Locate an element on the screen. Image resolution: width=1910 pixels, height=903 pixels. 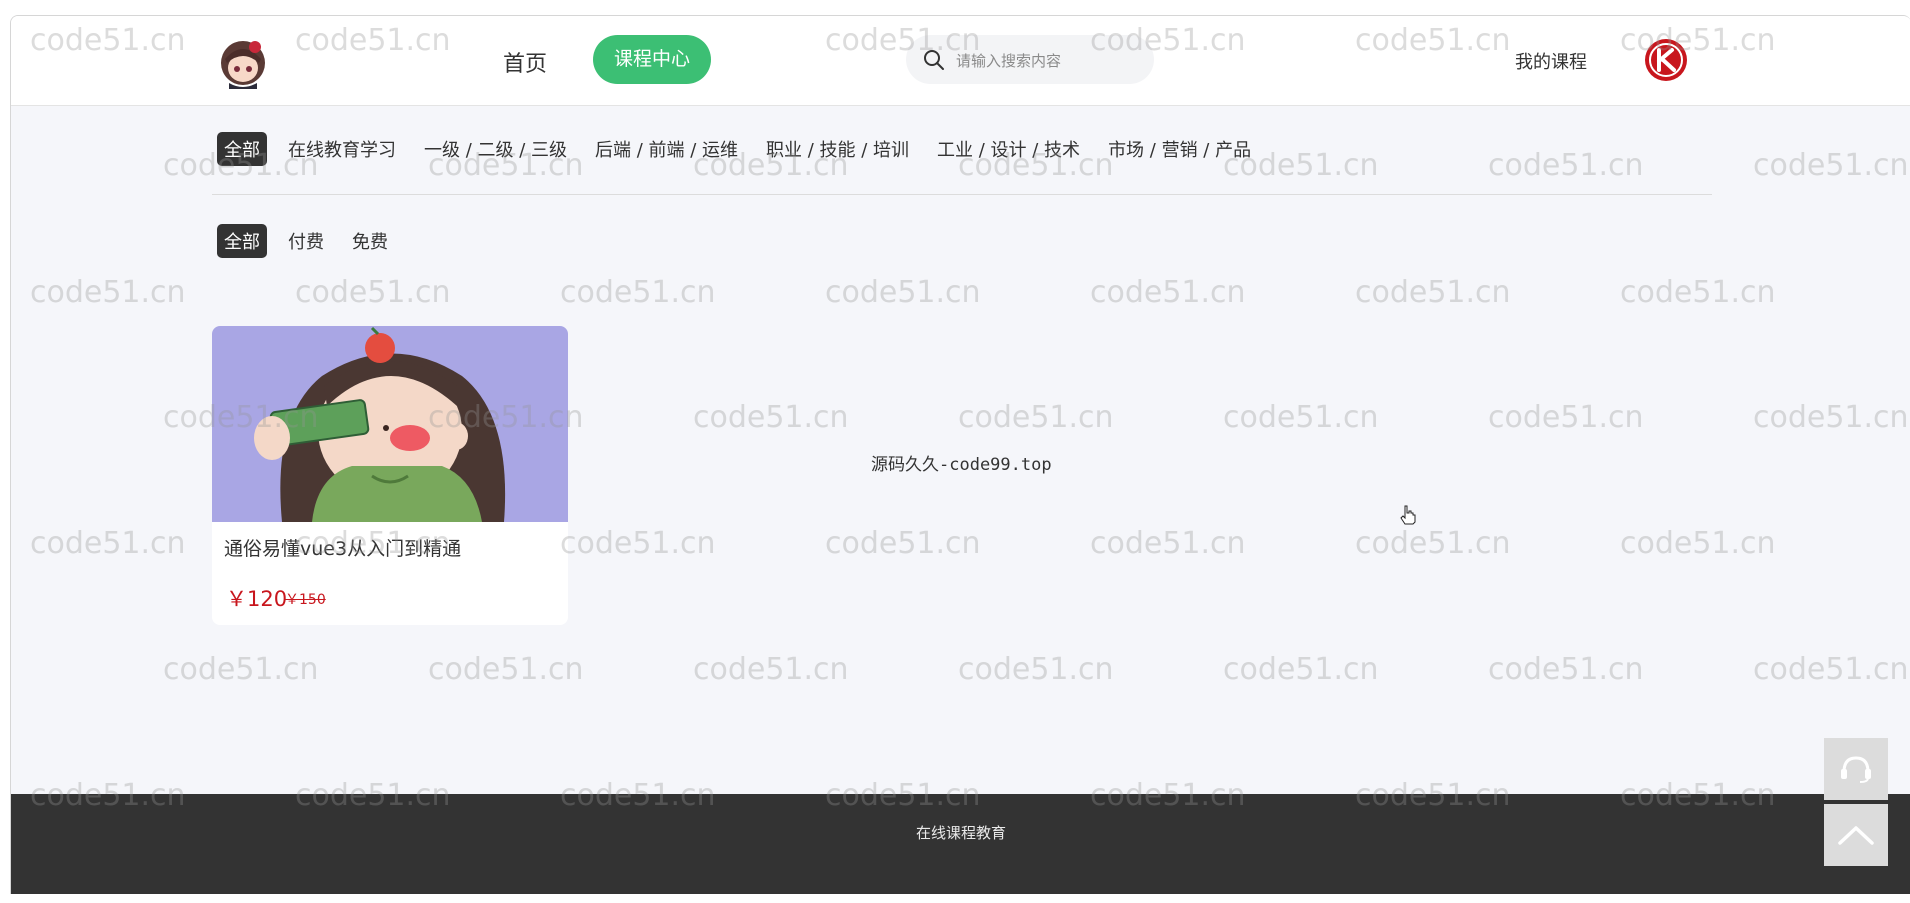
course-card: 通俗易懂vue3从入门到精通 ￥120 ￥150 is located at coordinates (390, 475).